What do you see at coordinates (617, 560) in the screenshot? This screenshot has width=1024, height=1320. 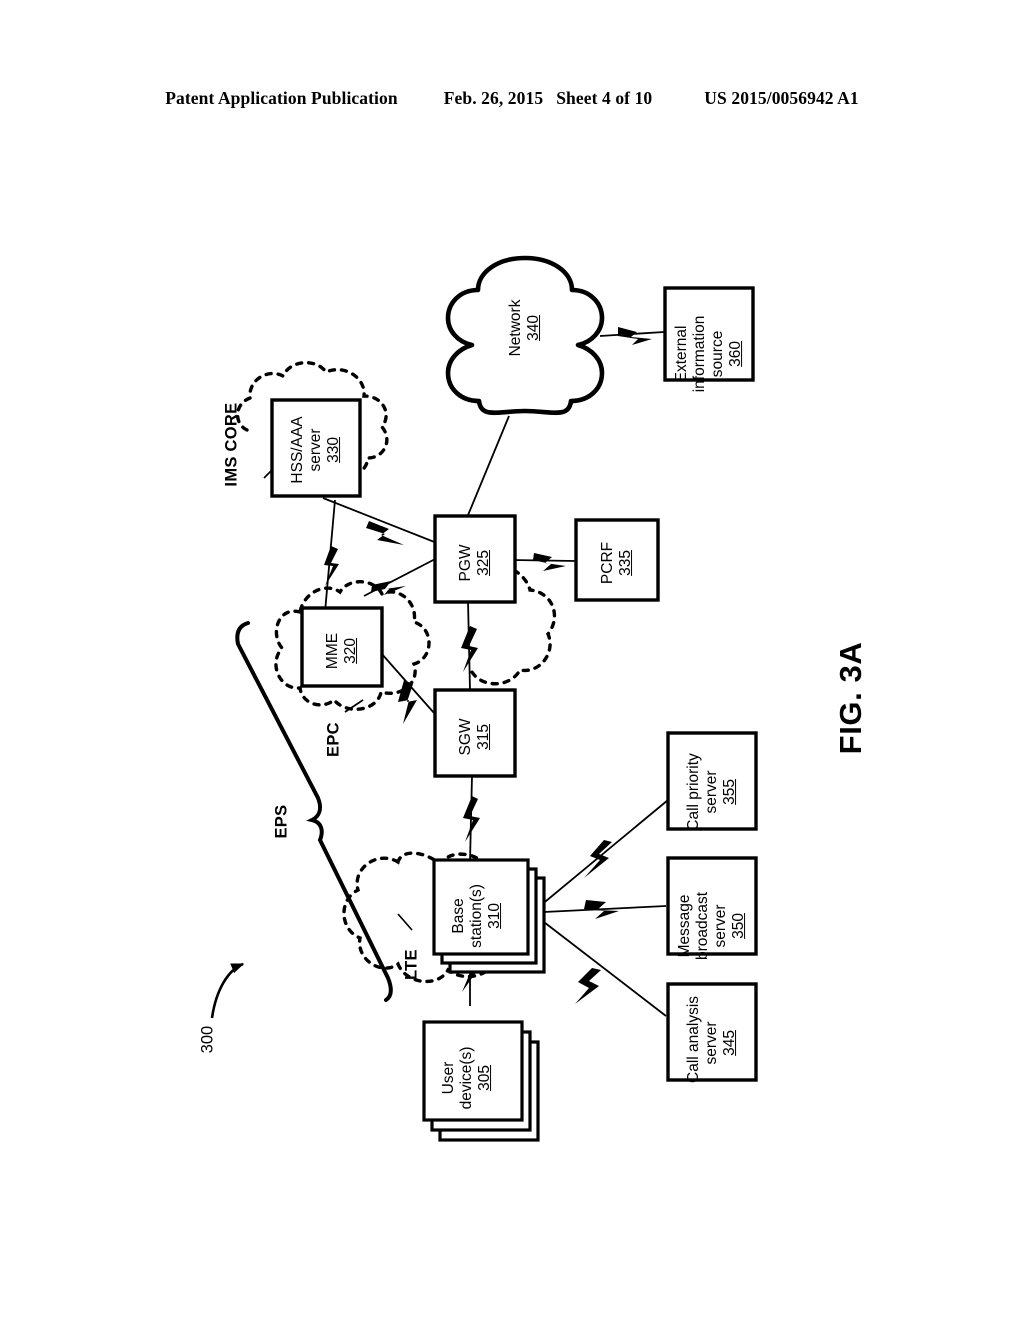 I see `box-pcrf` at bounding box center [617, 560].